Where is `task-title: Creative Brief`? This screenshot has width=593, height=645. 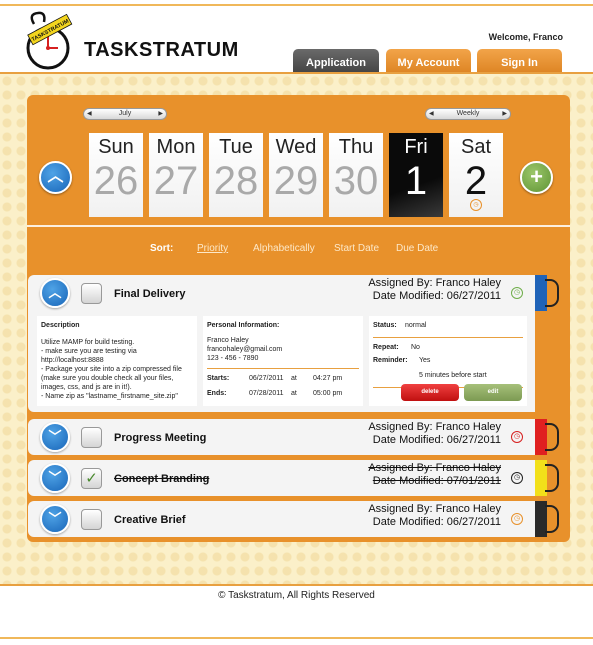 task-title: Creative Brief is located at coordinates (150, 520).